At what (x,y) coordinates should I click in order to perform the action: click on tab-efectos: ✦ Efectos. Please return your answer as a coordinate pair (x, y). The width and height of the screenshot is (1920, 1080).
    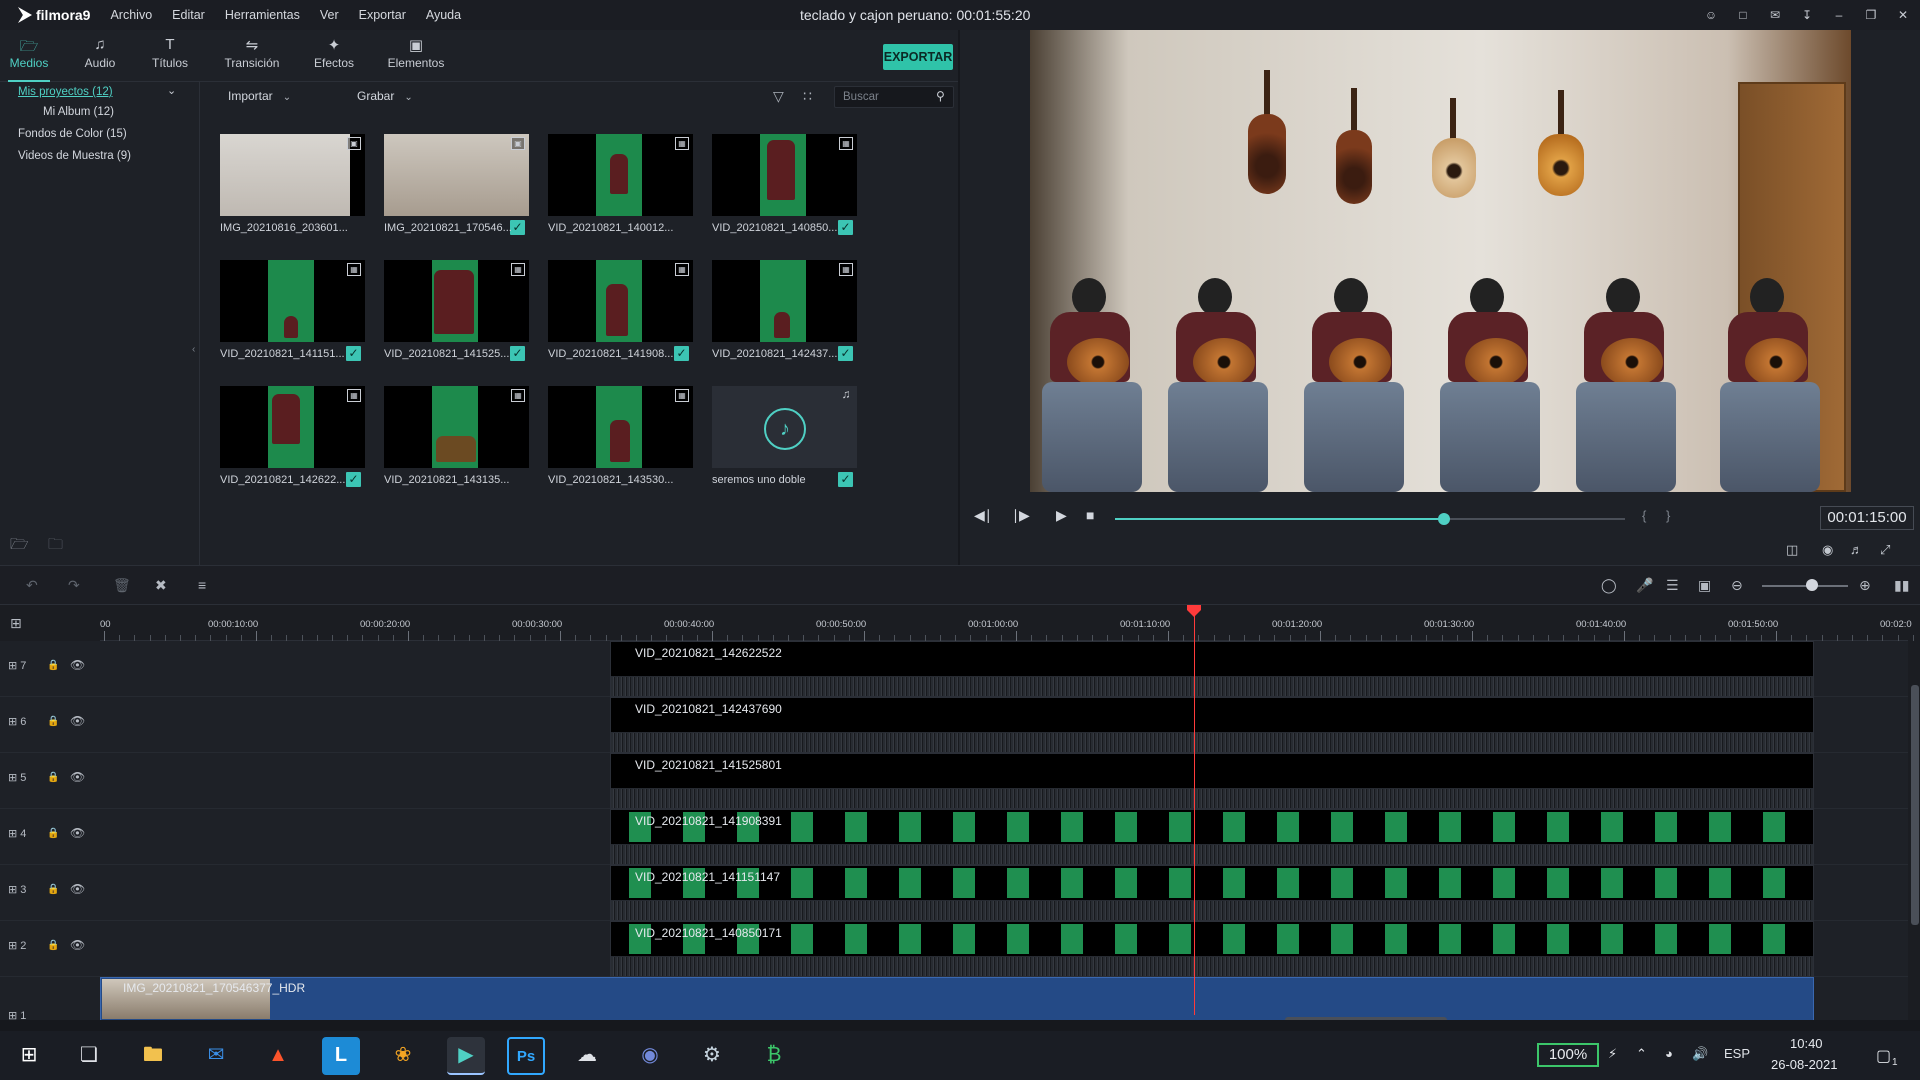
    Looking at the image, I should click on (334, 59).